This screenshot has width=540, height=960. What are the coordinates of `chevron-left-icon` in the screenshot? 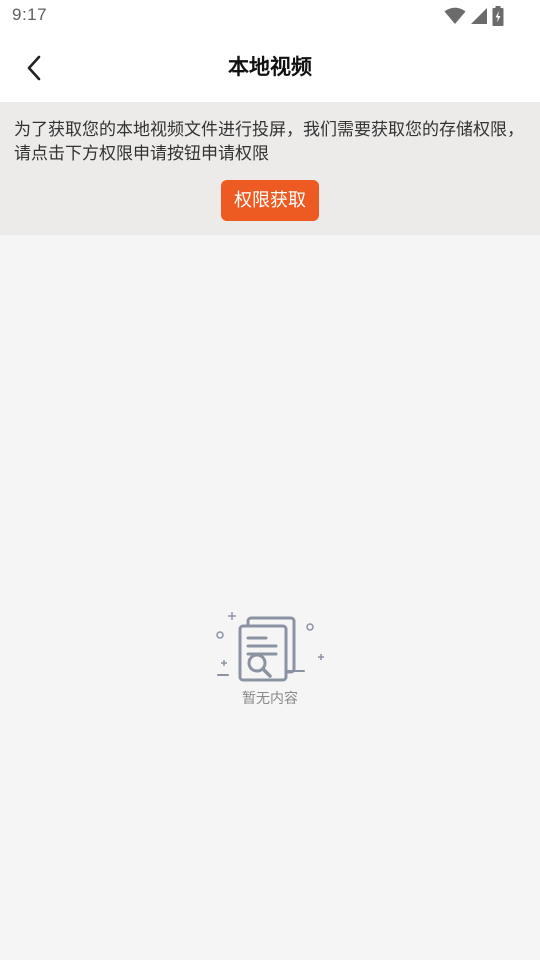 It's located at (34, 68).